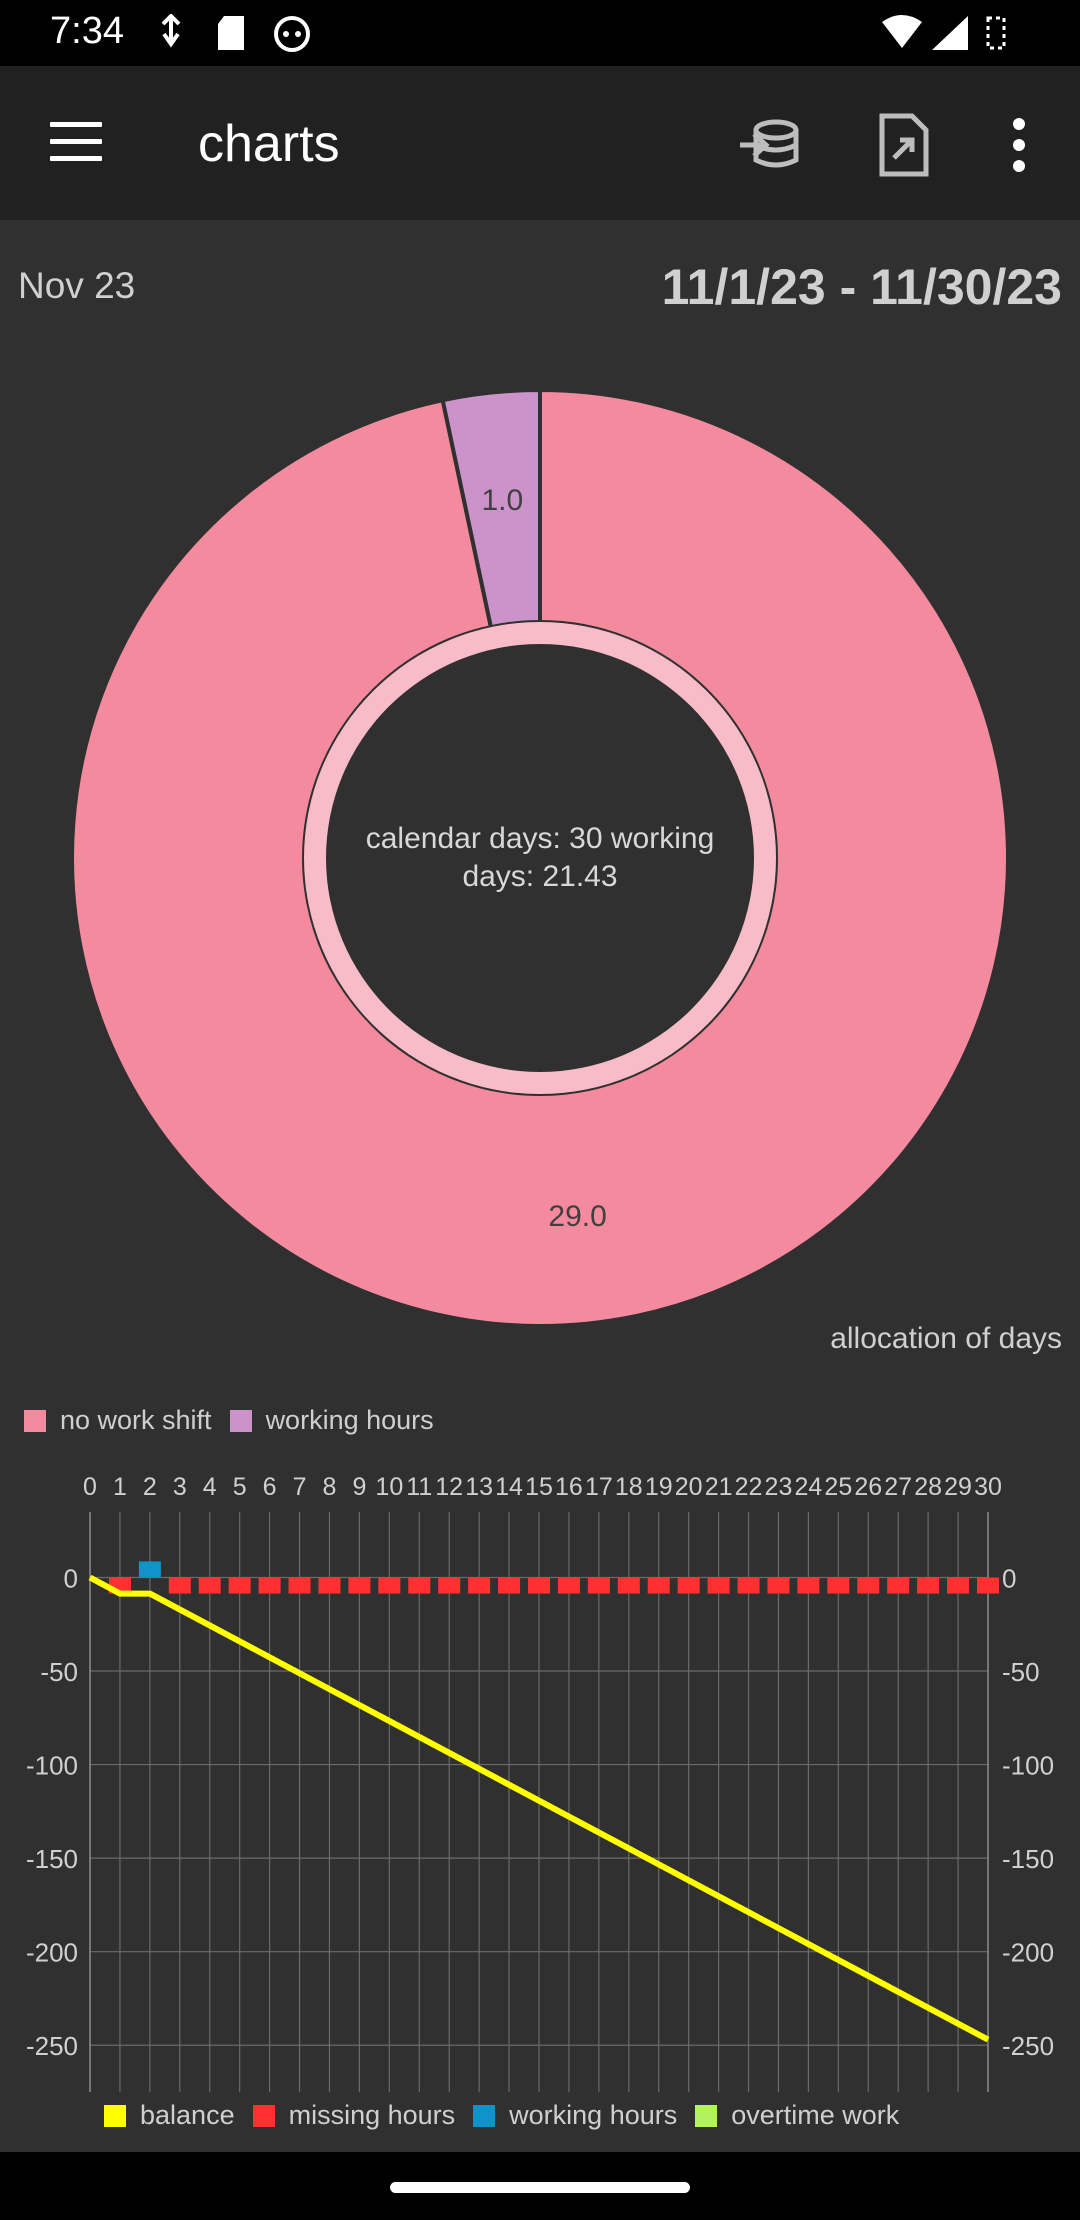 The height and width of the screenshot is (2220, 1080). What do you see at coordinates (593, 2115) in the screenshot?
I see `legend-label: working hours` at bounding box center [593, 2115].